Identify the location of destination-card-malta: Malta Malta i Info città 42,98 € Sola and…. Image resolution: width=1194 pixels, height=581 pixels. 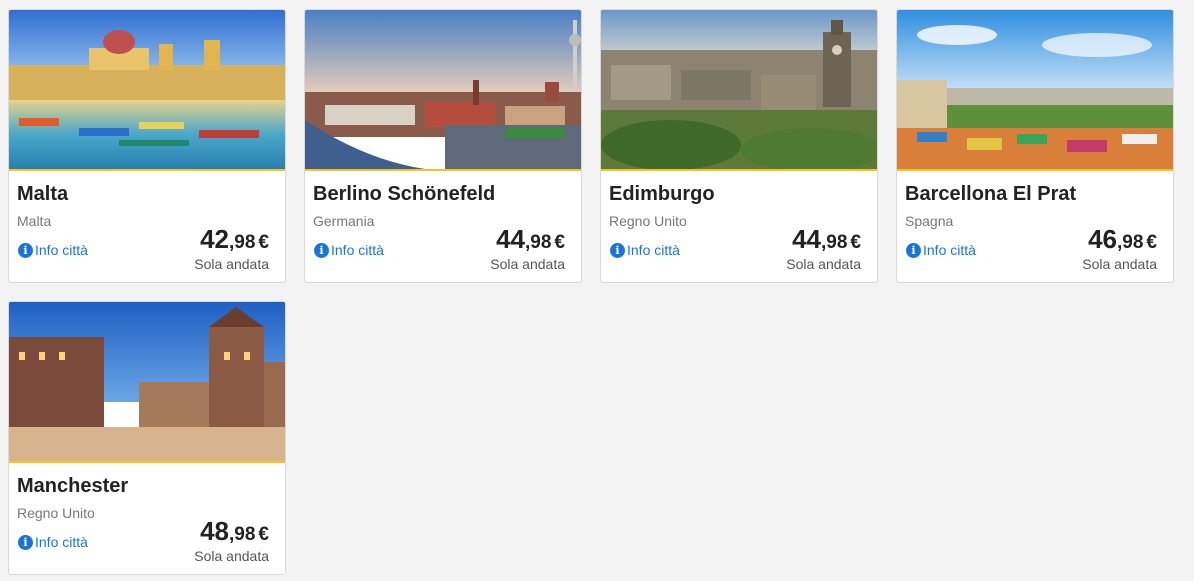
(147, 146).